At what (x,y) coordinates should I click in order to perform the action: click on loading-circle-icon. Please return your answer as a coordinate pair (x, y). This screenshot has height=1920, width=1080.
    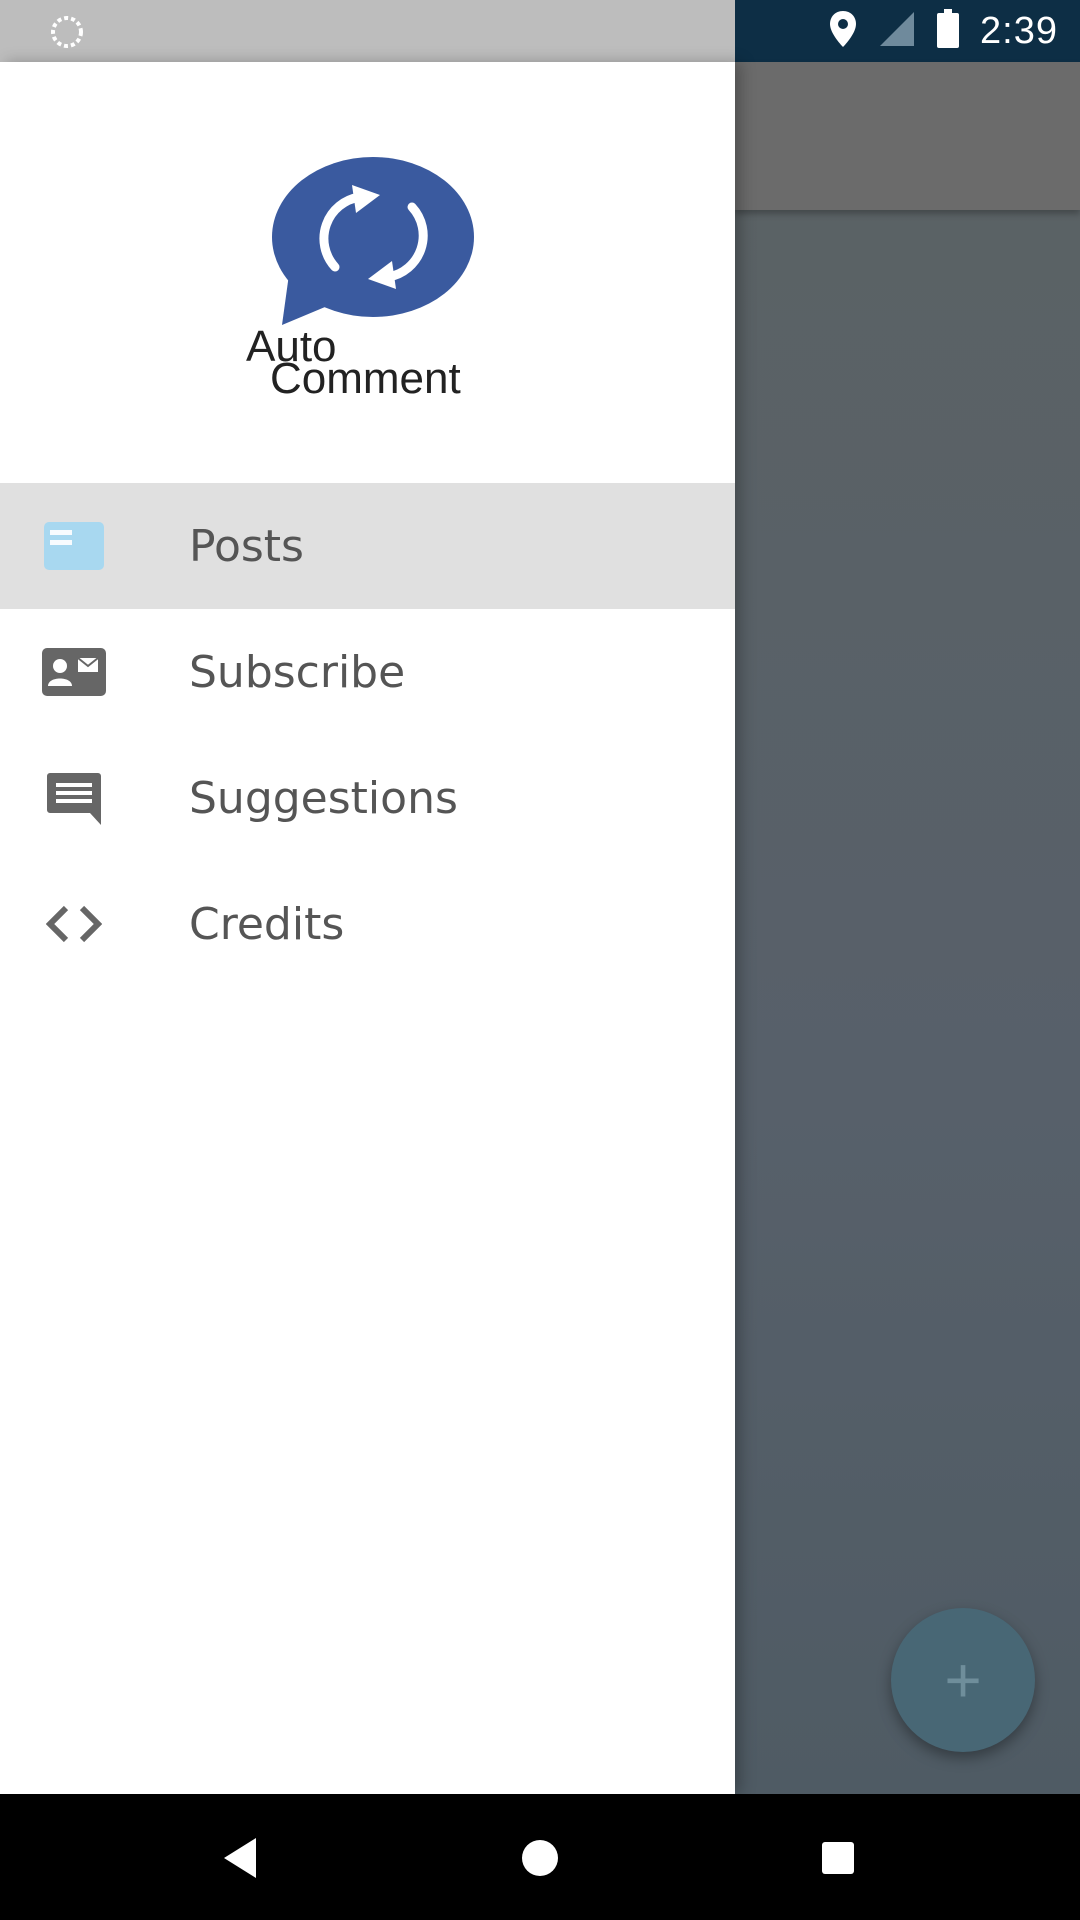
    Looking at the image, I should click on (67, 32).